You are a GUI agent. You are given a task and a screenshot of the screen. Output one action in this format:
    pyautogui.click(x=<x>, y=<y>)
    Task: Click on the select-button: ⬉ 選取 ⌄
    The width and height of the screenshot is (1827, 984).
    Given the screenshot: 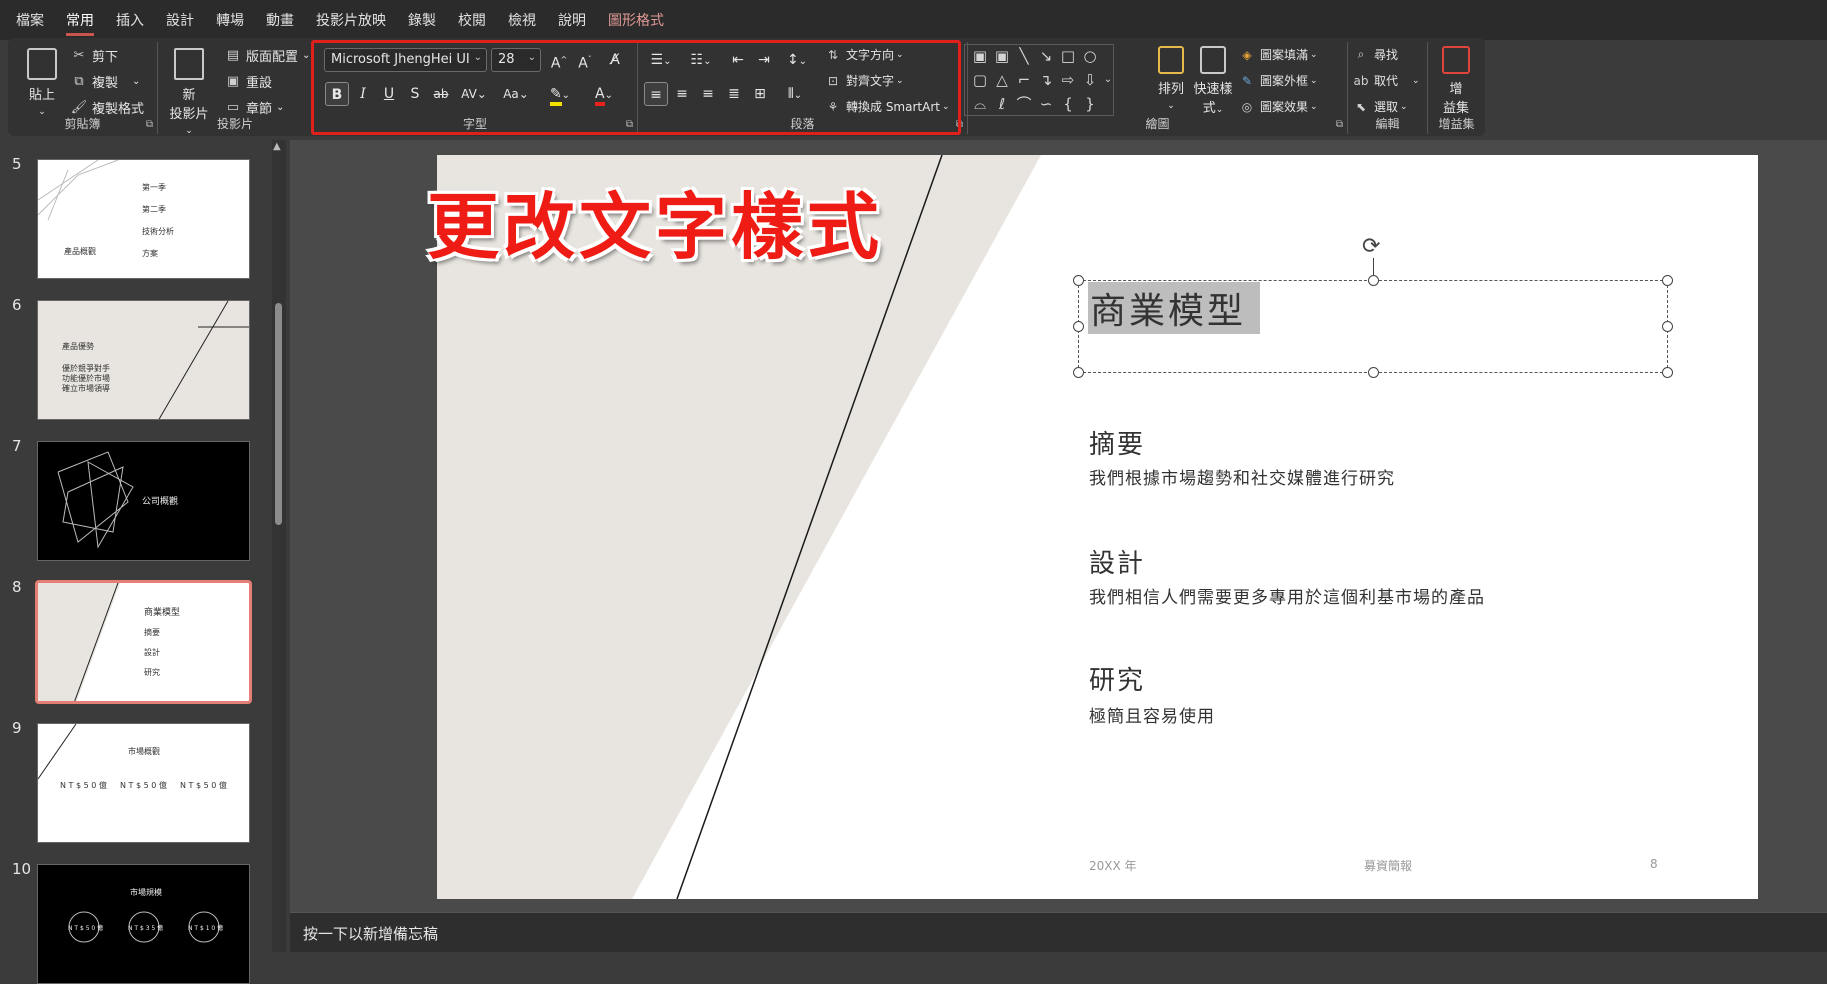 What is the action you would take?
    pyautogui.click(x=1380, y=106)
    